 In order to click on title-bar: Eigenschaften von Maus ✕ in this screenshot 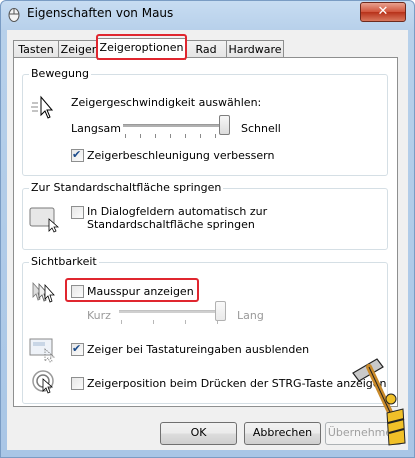, I will do `click(207, 14)`.